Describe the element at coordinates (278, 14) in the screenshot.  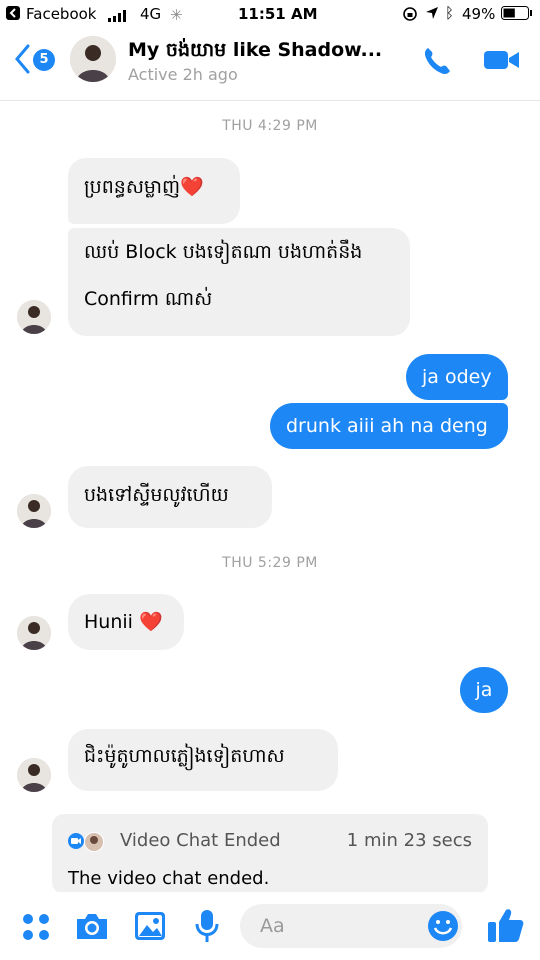
I see `clock: 11:51 AM` at that location.